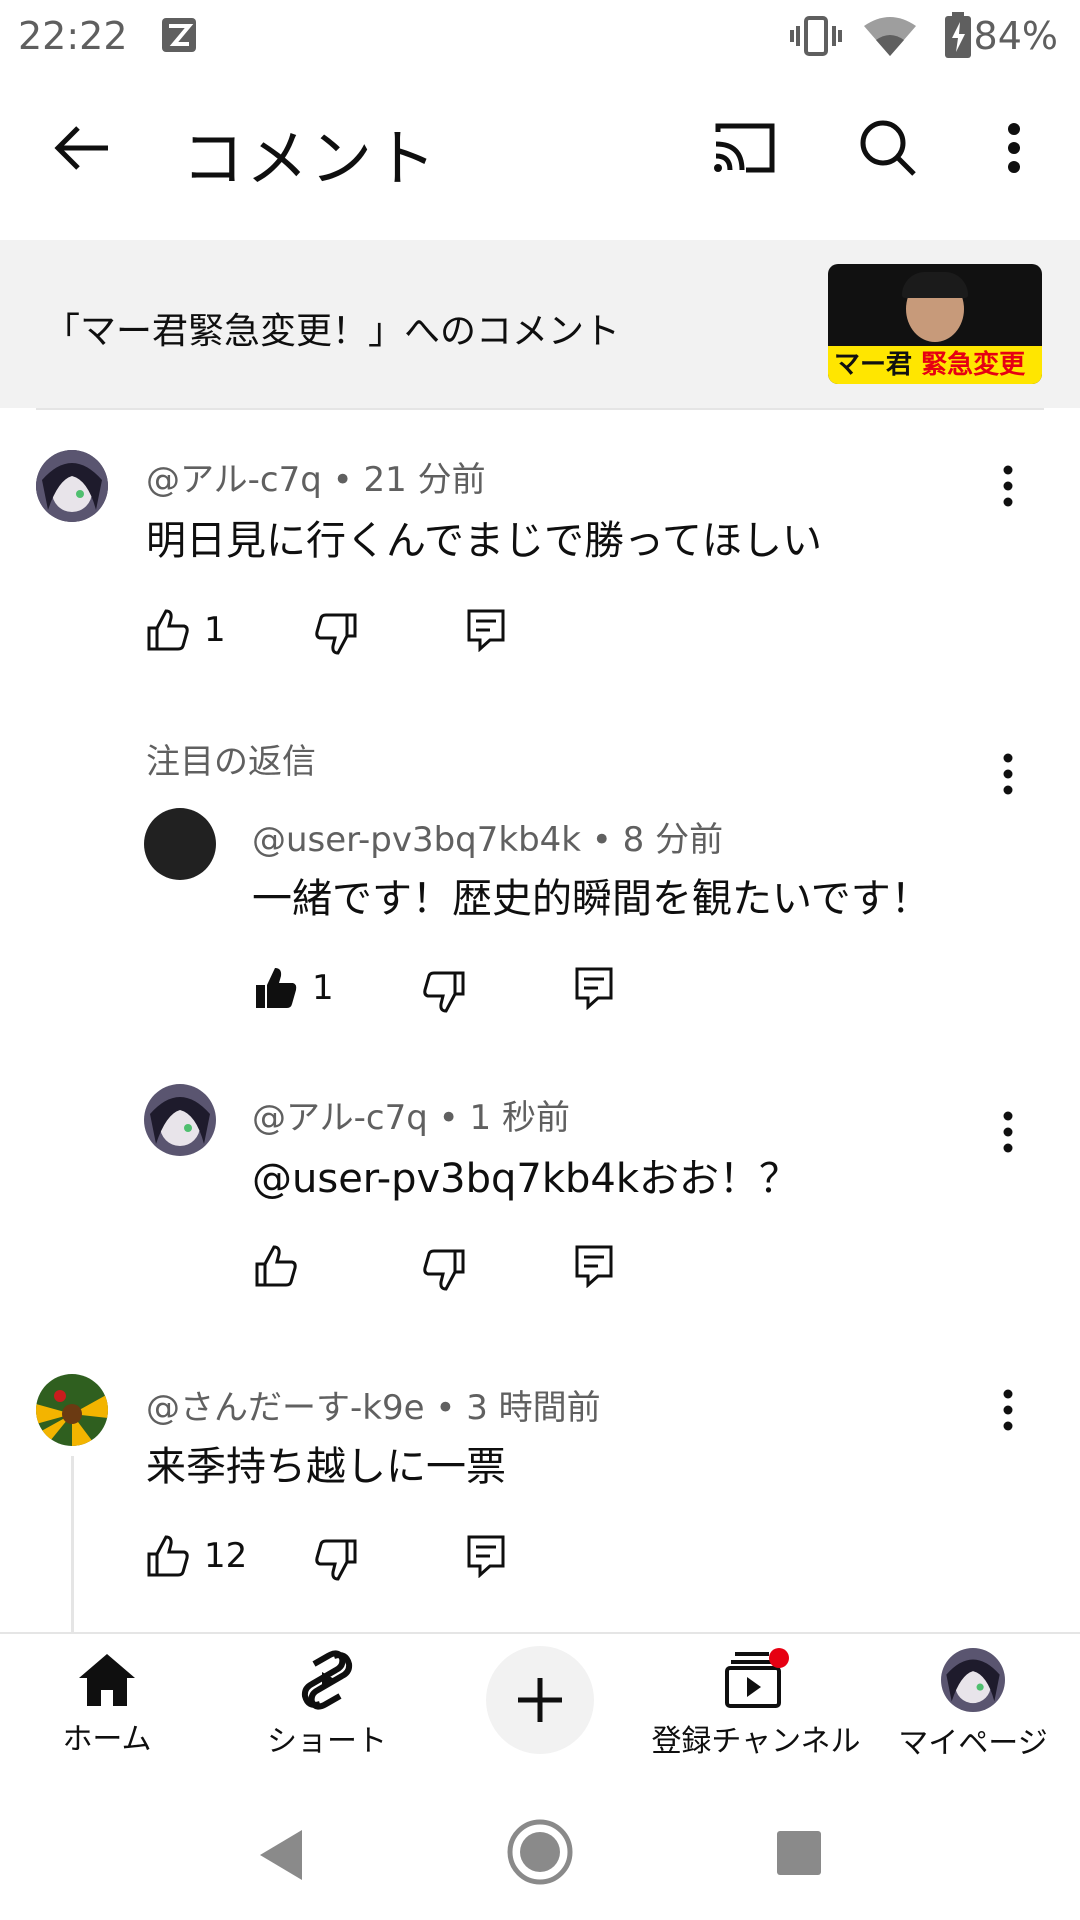 The image size is (1080, 1920). Describe the element at coordinates (890, 36) in the screenshot. I see `wifi-icon` at that location.